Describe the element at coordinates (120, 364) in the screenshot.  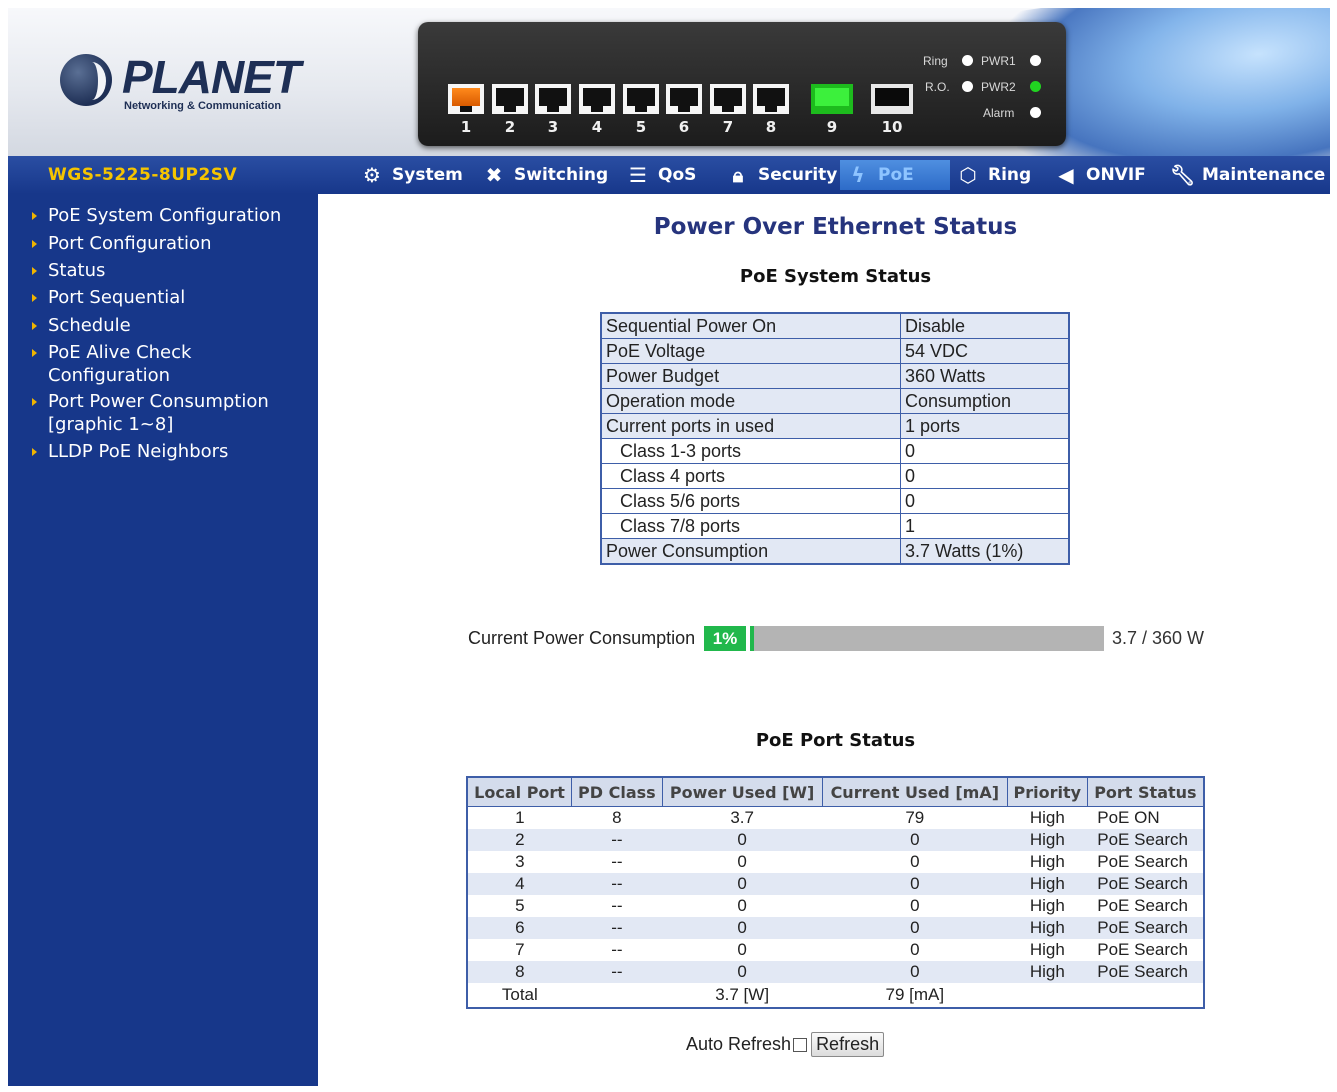
I see `sidebar-item-label: PoE Alive Check Configuration` at that location.